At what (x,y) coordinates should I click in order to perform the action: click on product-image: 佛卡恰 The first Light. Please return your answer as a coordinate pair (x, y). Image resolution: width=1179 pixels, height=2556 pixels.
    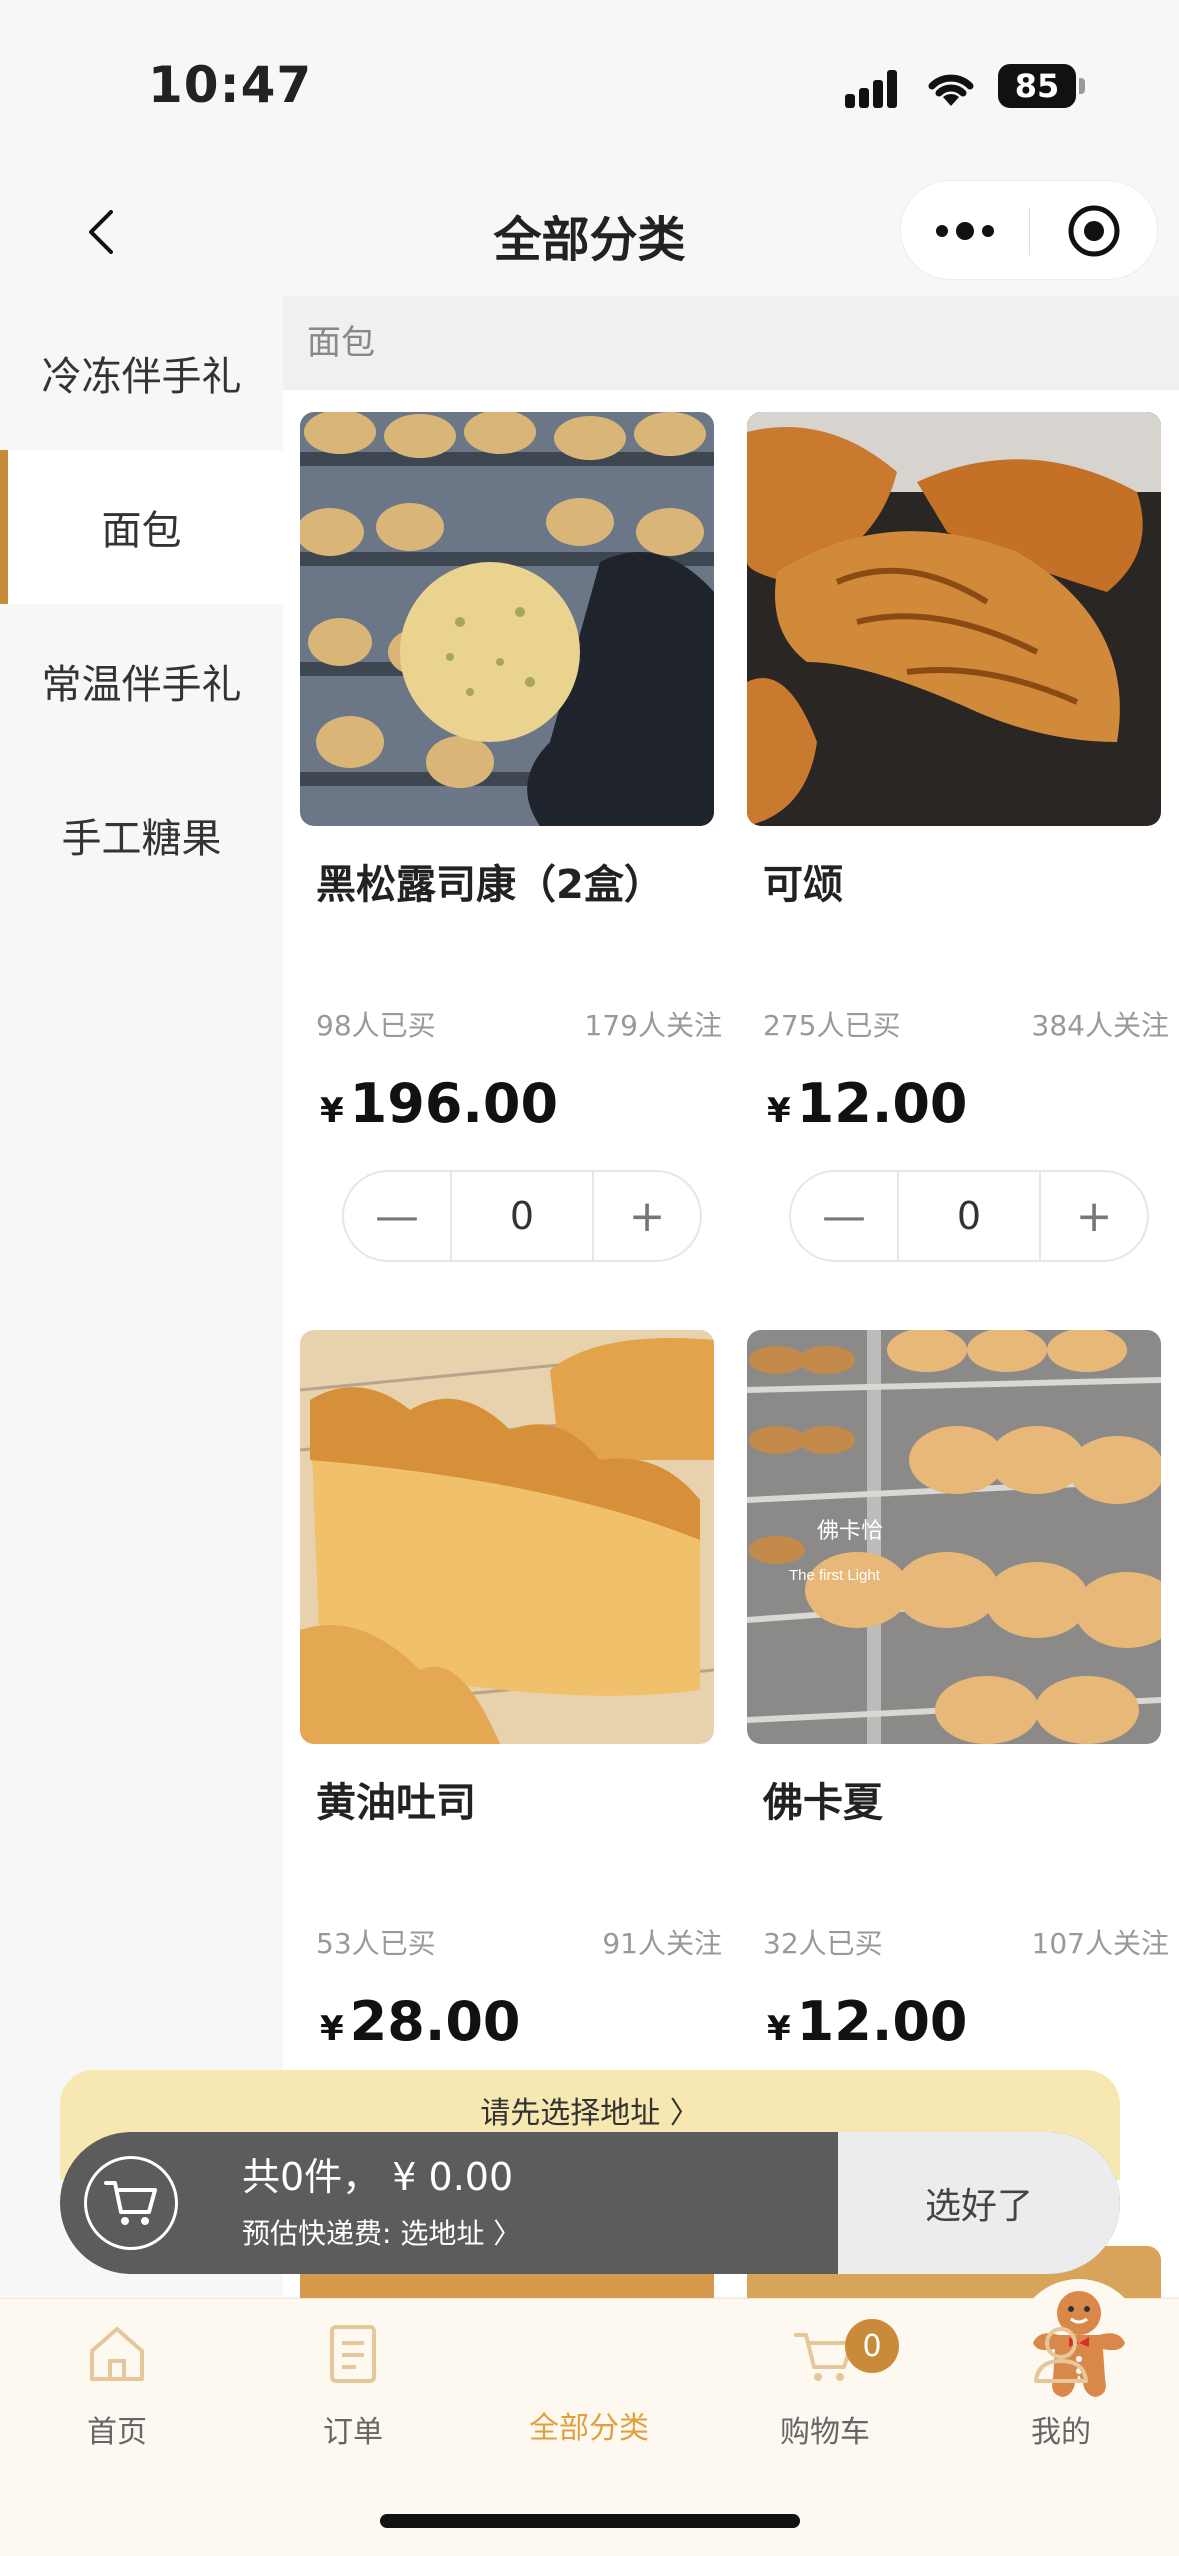
    Looking at the image, I should click on (954, 1537).